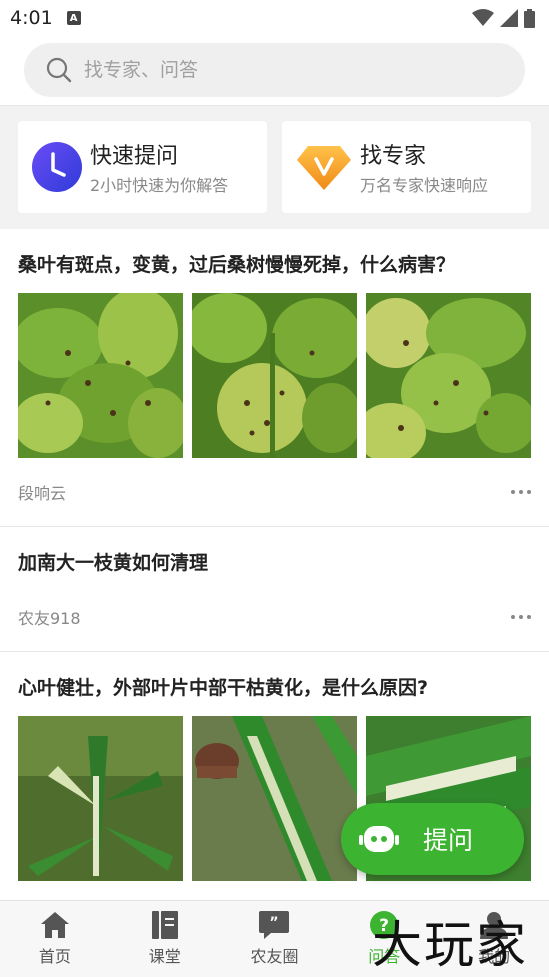  I want to click on find-expert-card: 找专家 万名专家快速响应, so click(406, 167).